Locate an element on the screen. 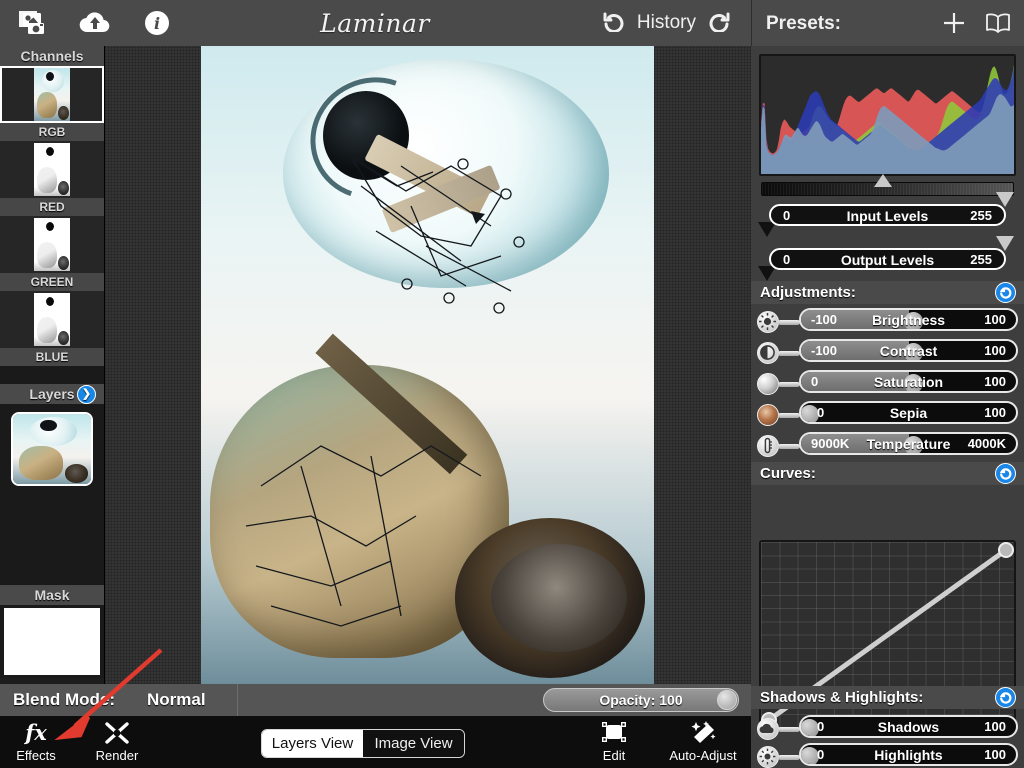  list-item is located at coordinates (52, 449).